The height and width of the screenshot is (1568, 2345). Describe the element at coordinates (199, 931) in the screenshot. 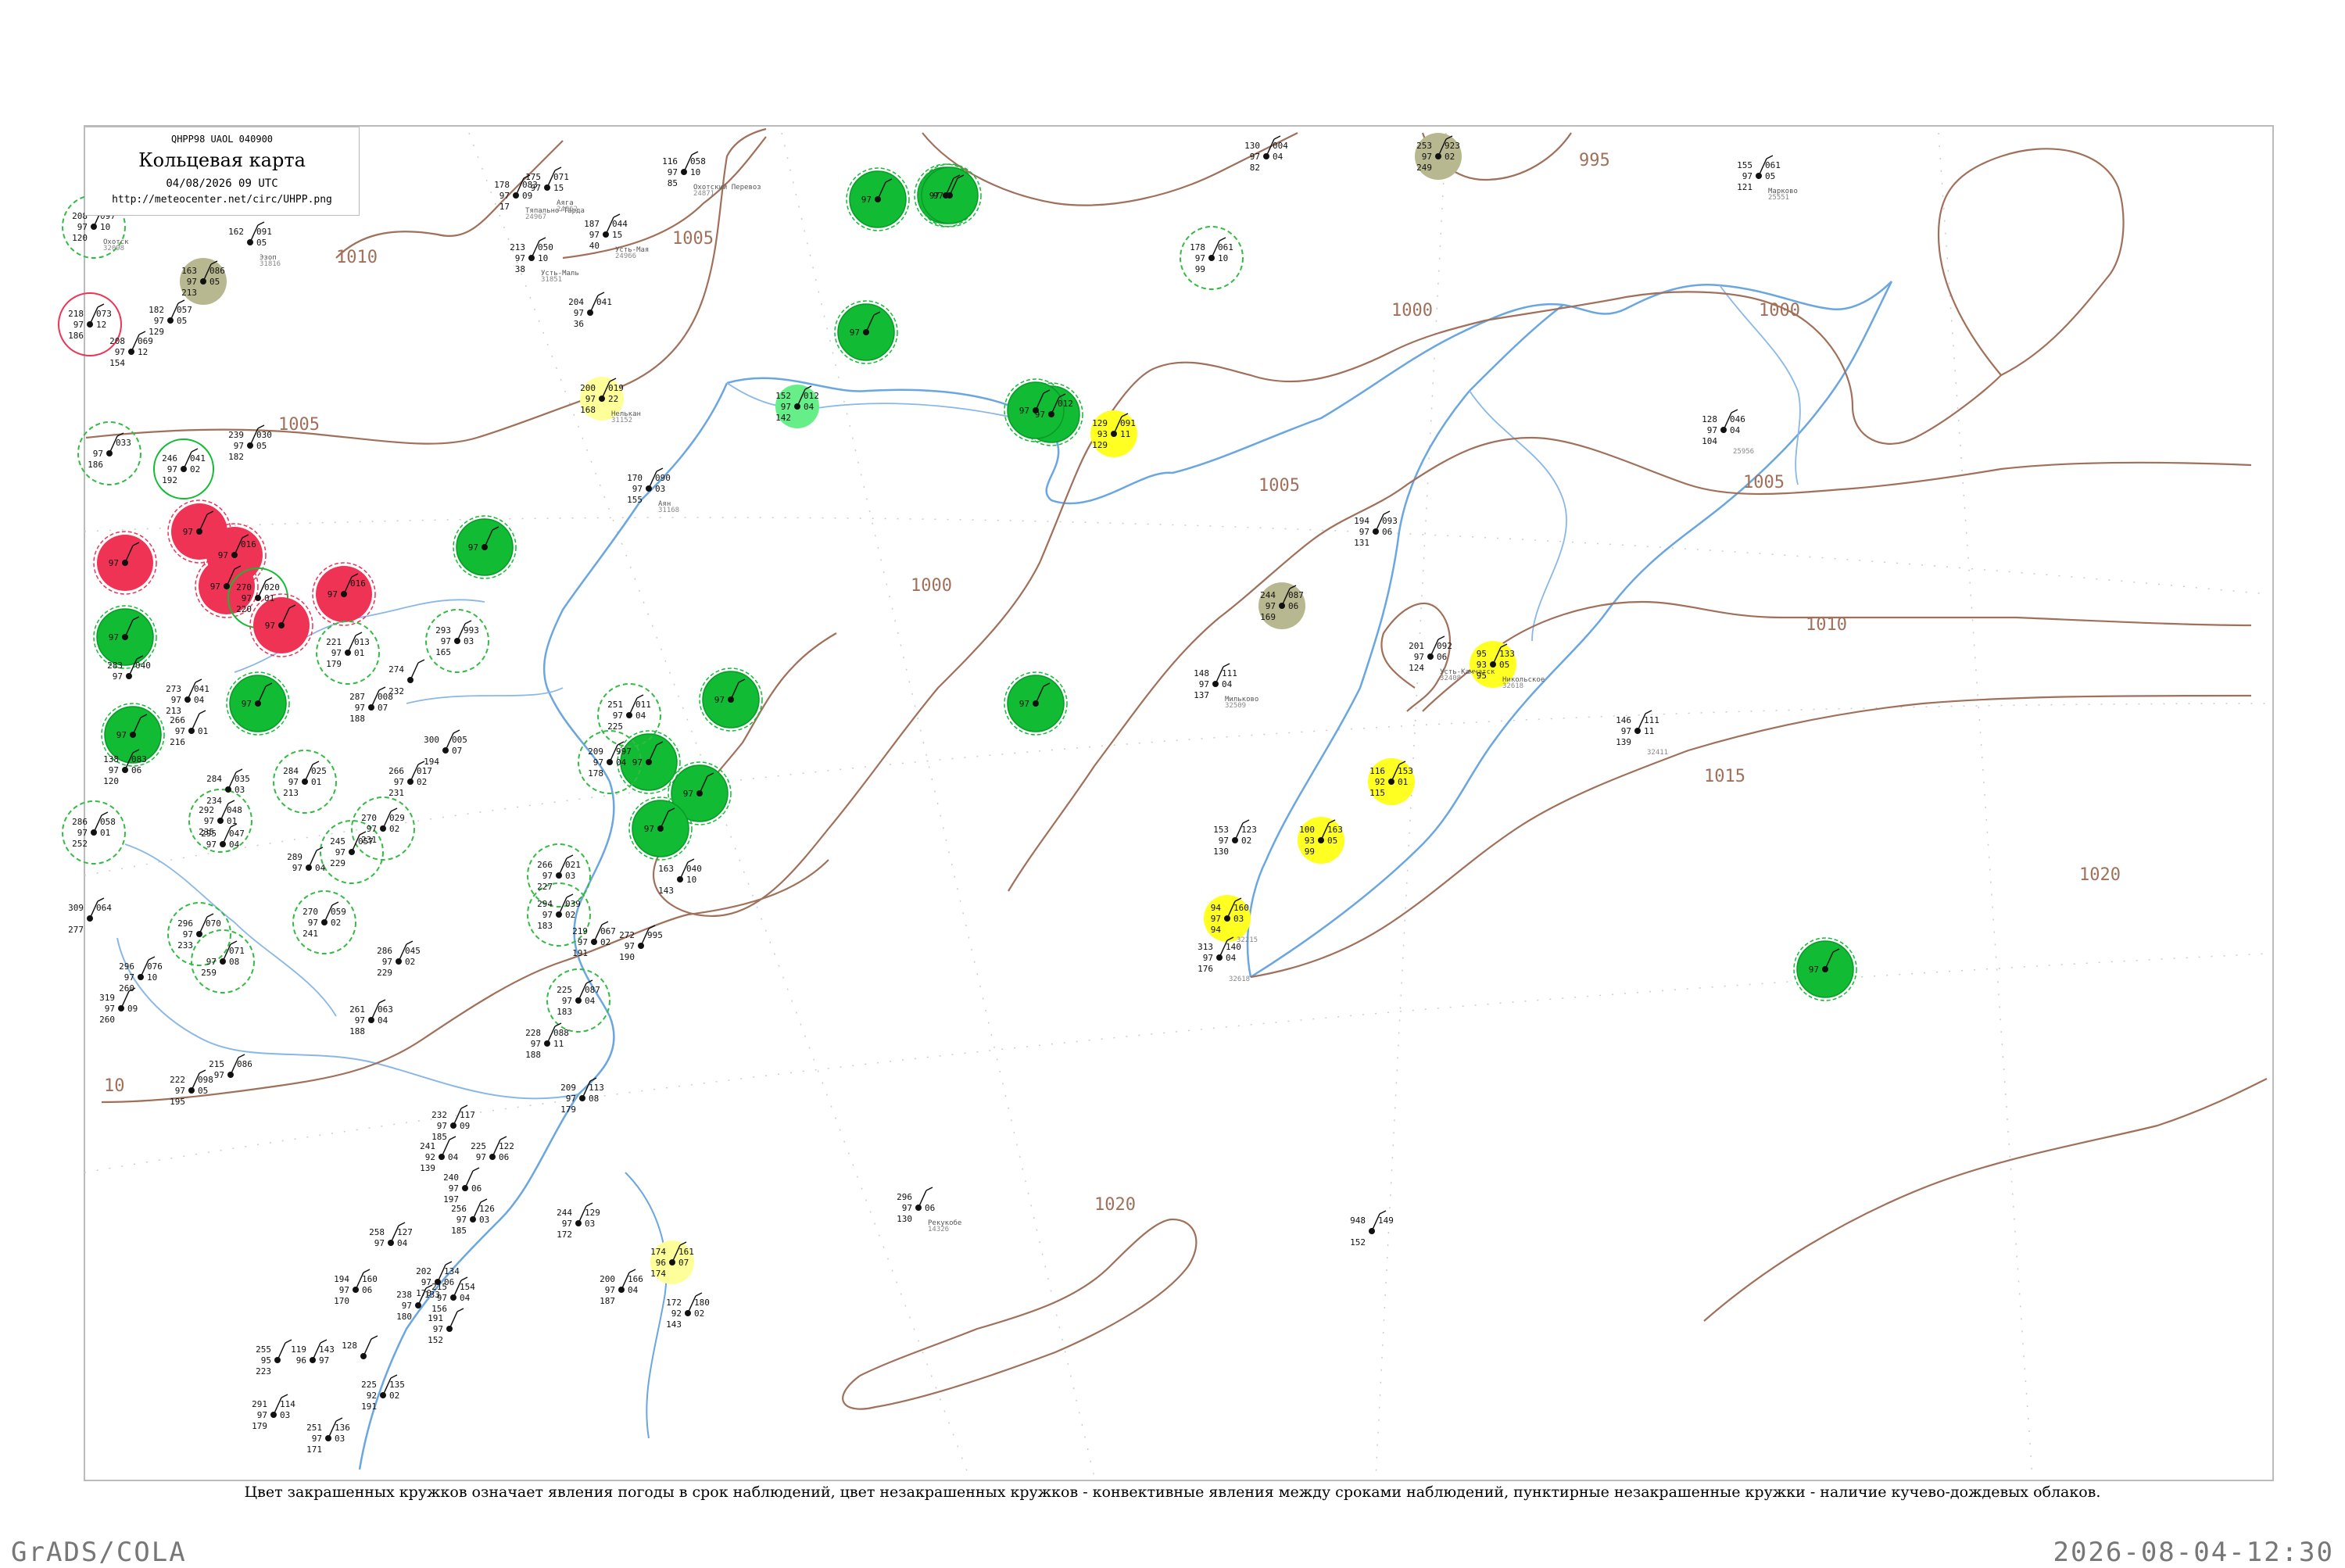

I see `station-plot: 29697233 070` at that location.